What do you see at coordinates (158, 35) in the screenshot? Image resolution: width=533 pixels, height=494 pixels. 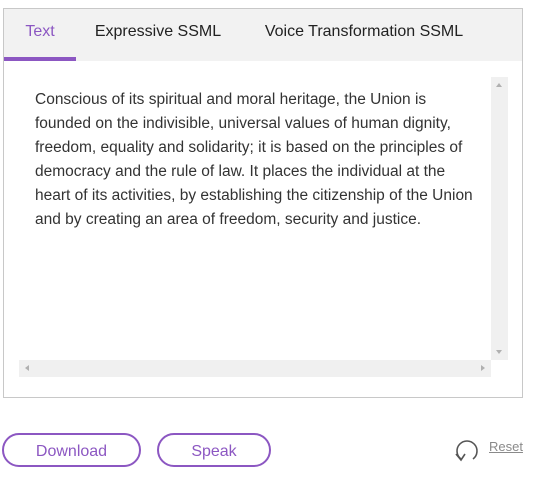 I see `tab-expressive-ssml: Expressive SSML` at bounding box center [158, 35].